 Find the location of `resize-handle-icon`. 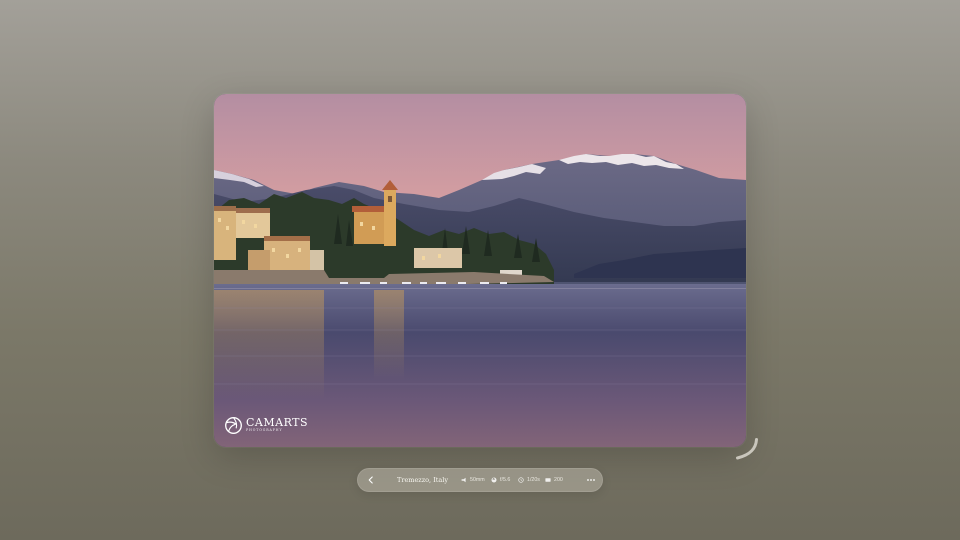

resize-handle-icon is located at coordinates (747, 448).